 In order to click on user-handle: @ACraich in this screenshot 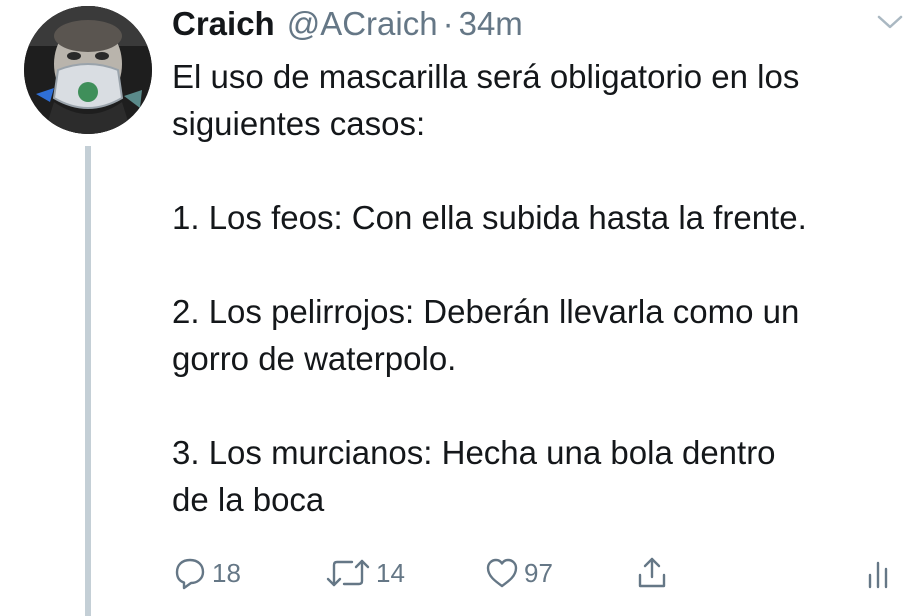, I will do `click(362, 24)`.